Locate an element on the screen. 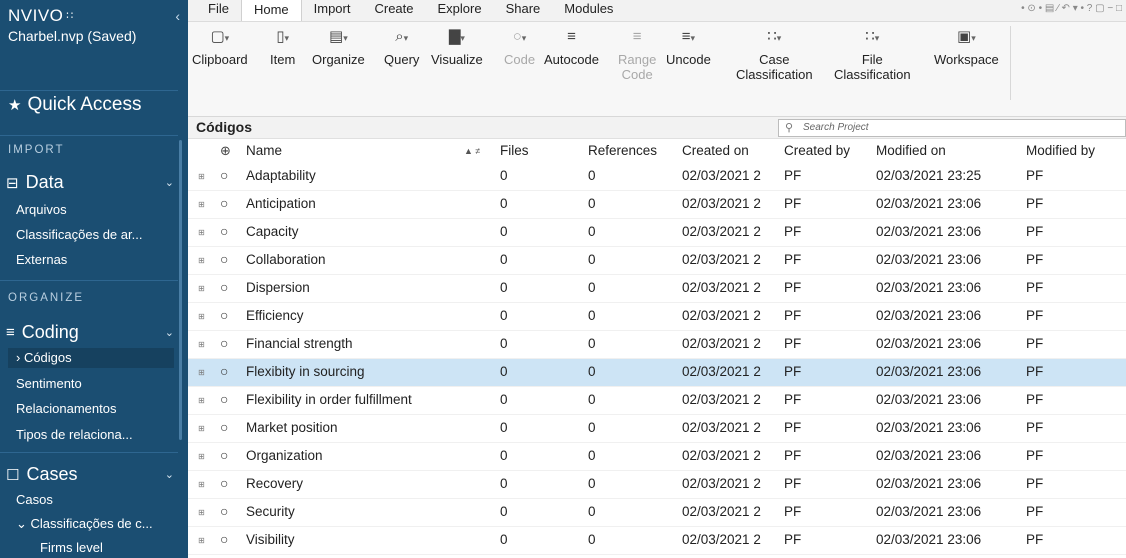 This screenshot has width=1126, height=558. search-project-input: ⚲ Search Project is located at coordinates (952, 128).